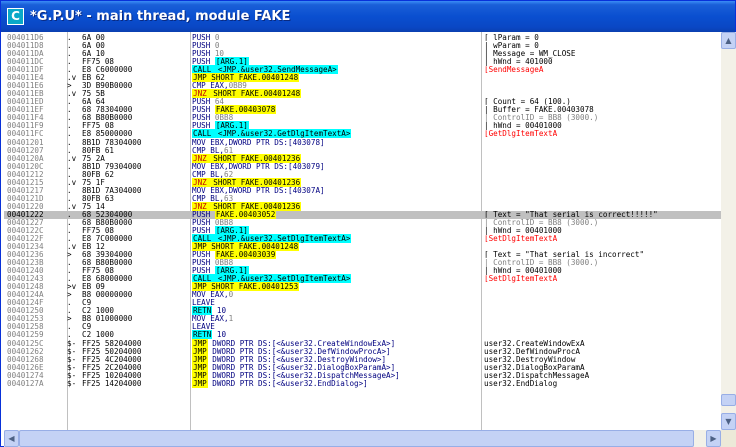 The image size is (736, 447). Describe the element at coordinates (335, 319) in the screenshot. I see `disassembly-cell: MOV EAX,1` at that location.